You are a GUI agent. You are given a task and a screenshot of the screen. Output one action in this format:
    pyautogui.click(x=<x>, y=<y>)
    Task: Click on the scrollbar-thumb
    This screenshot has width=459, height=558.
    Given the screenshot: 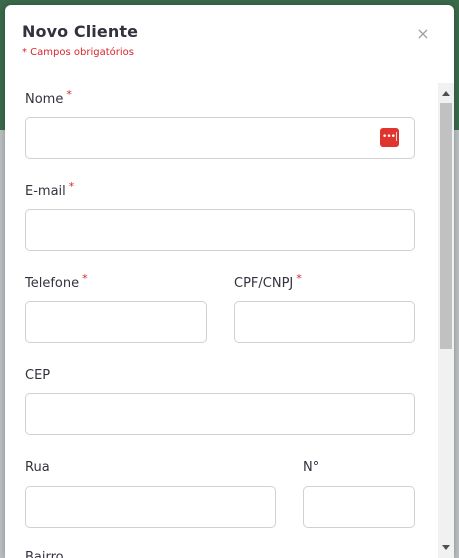 What is the action you would take?
    pyautogui.click(x=446, y=226)
    